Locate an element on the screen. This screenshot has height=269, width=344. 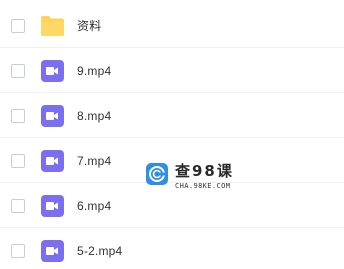
file-name: 6.mp4 is located at coordinates (94, 206).